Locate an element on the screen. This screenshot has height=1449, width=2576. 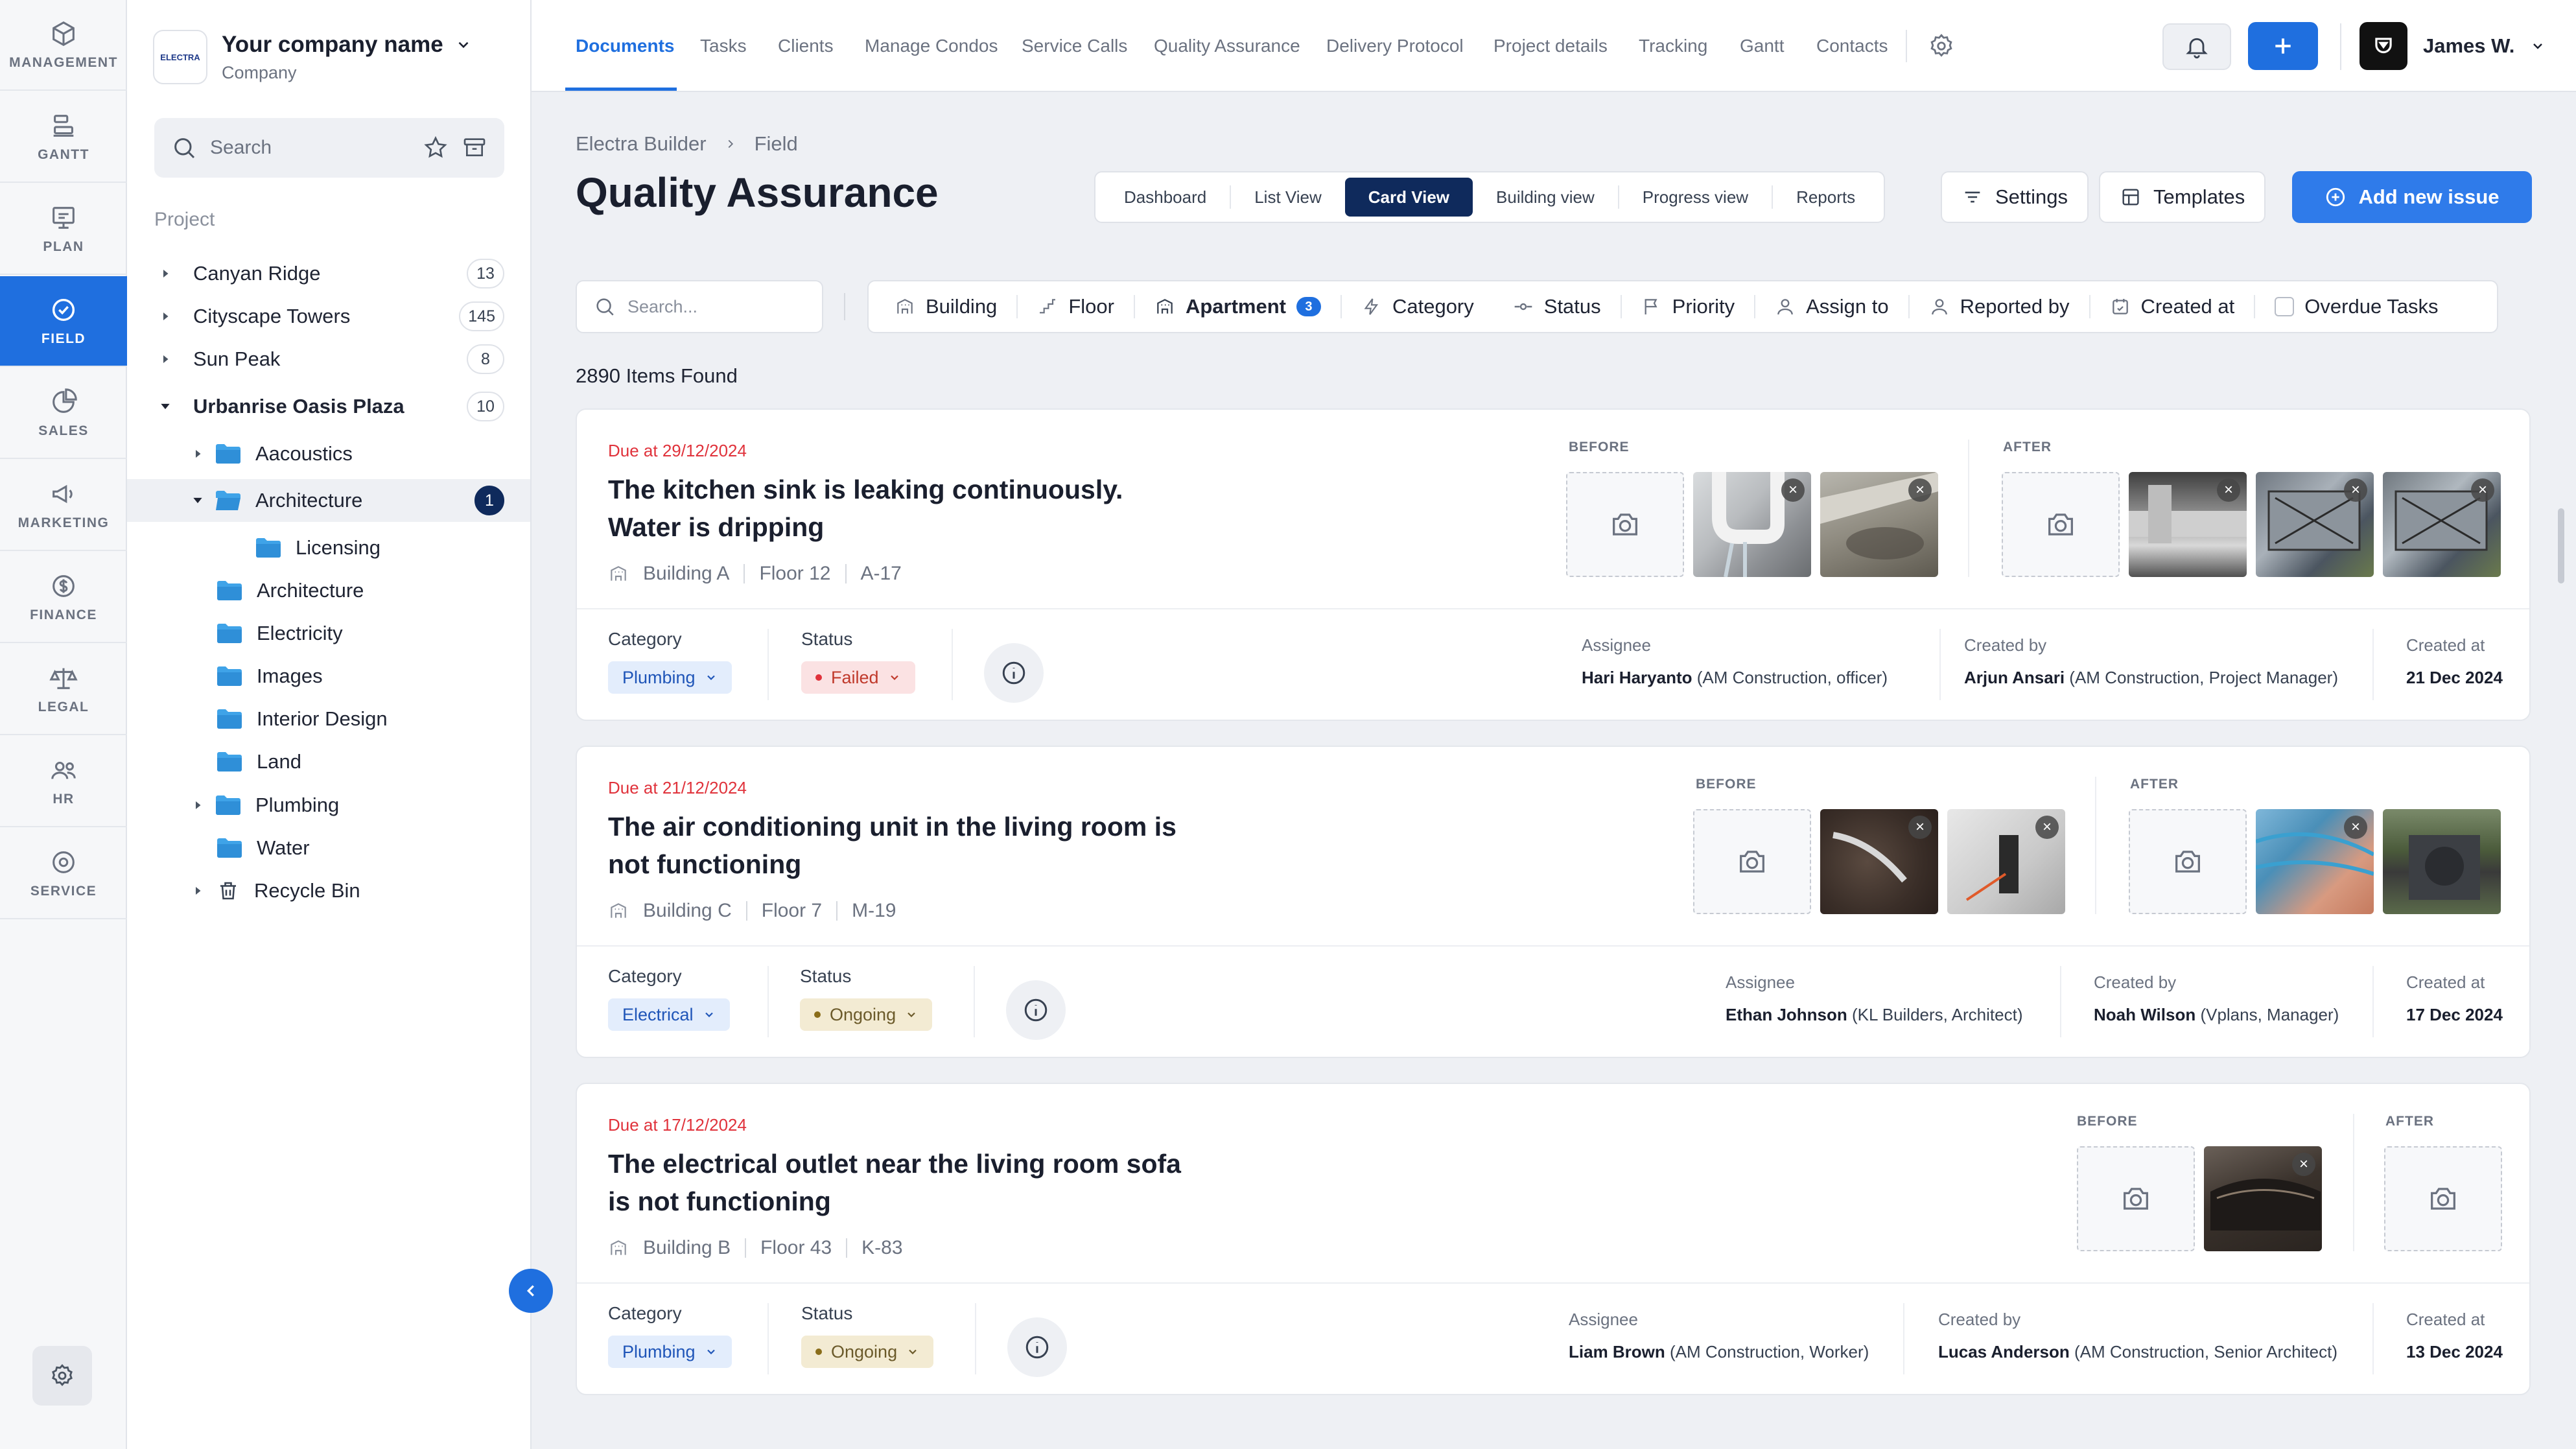
view-dashboard: Dashboard is located at coordinates (1165, 197).